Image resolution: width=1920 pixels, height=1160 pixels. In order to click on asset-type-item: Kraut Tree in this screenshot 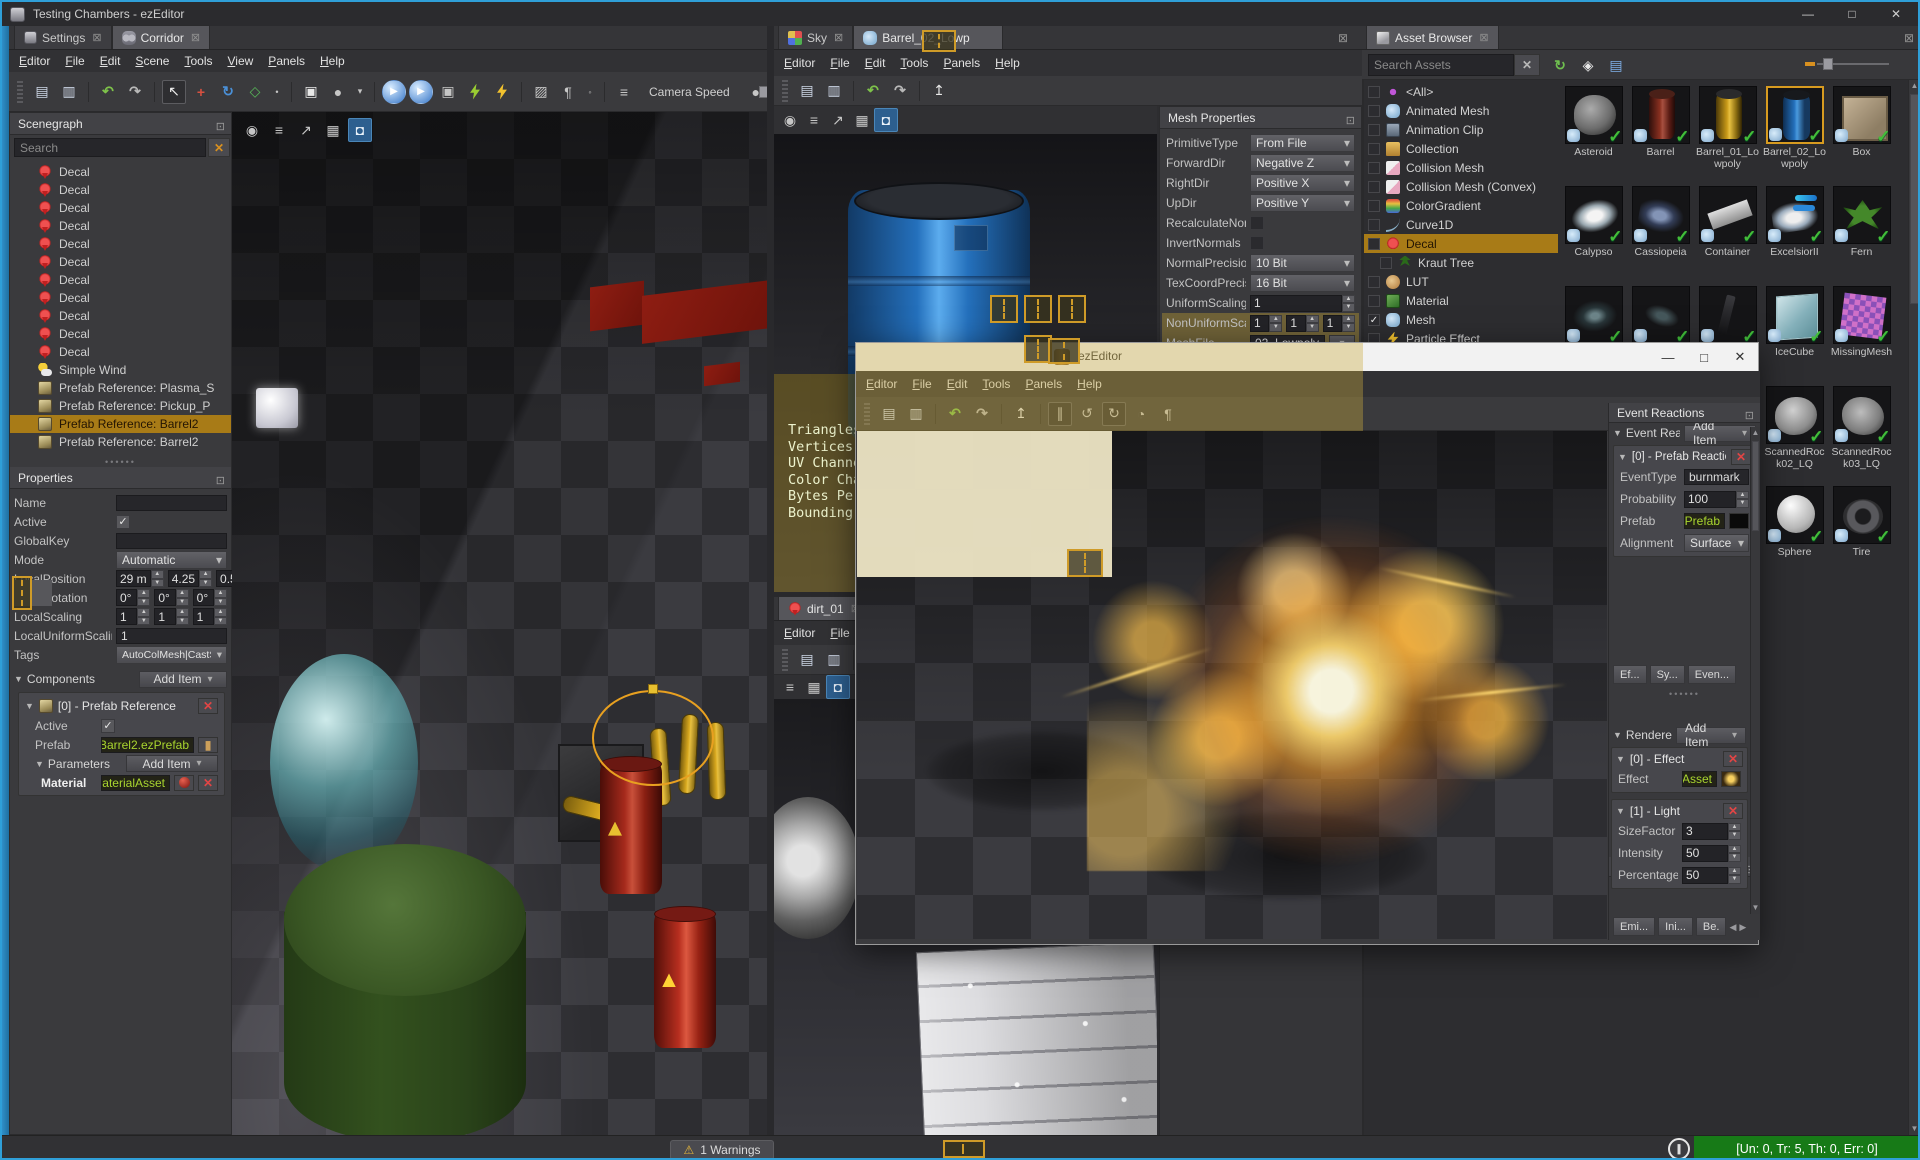, I will do `click(1461, 262)`.